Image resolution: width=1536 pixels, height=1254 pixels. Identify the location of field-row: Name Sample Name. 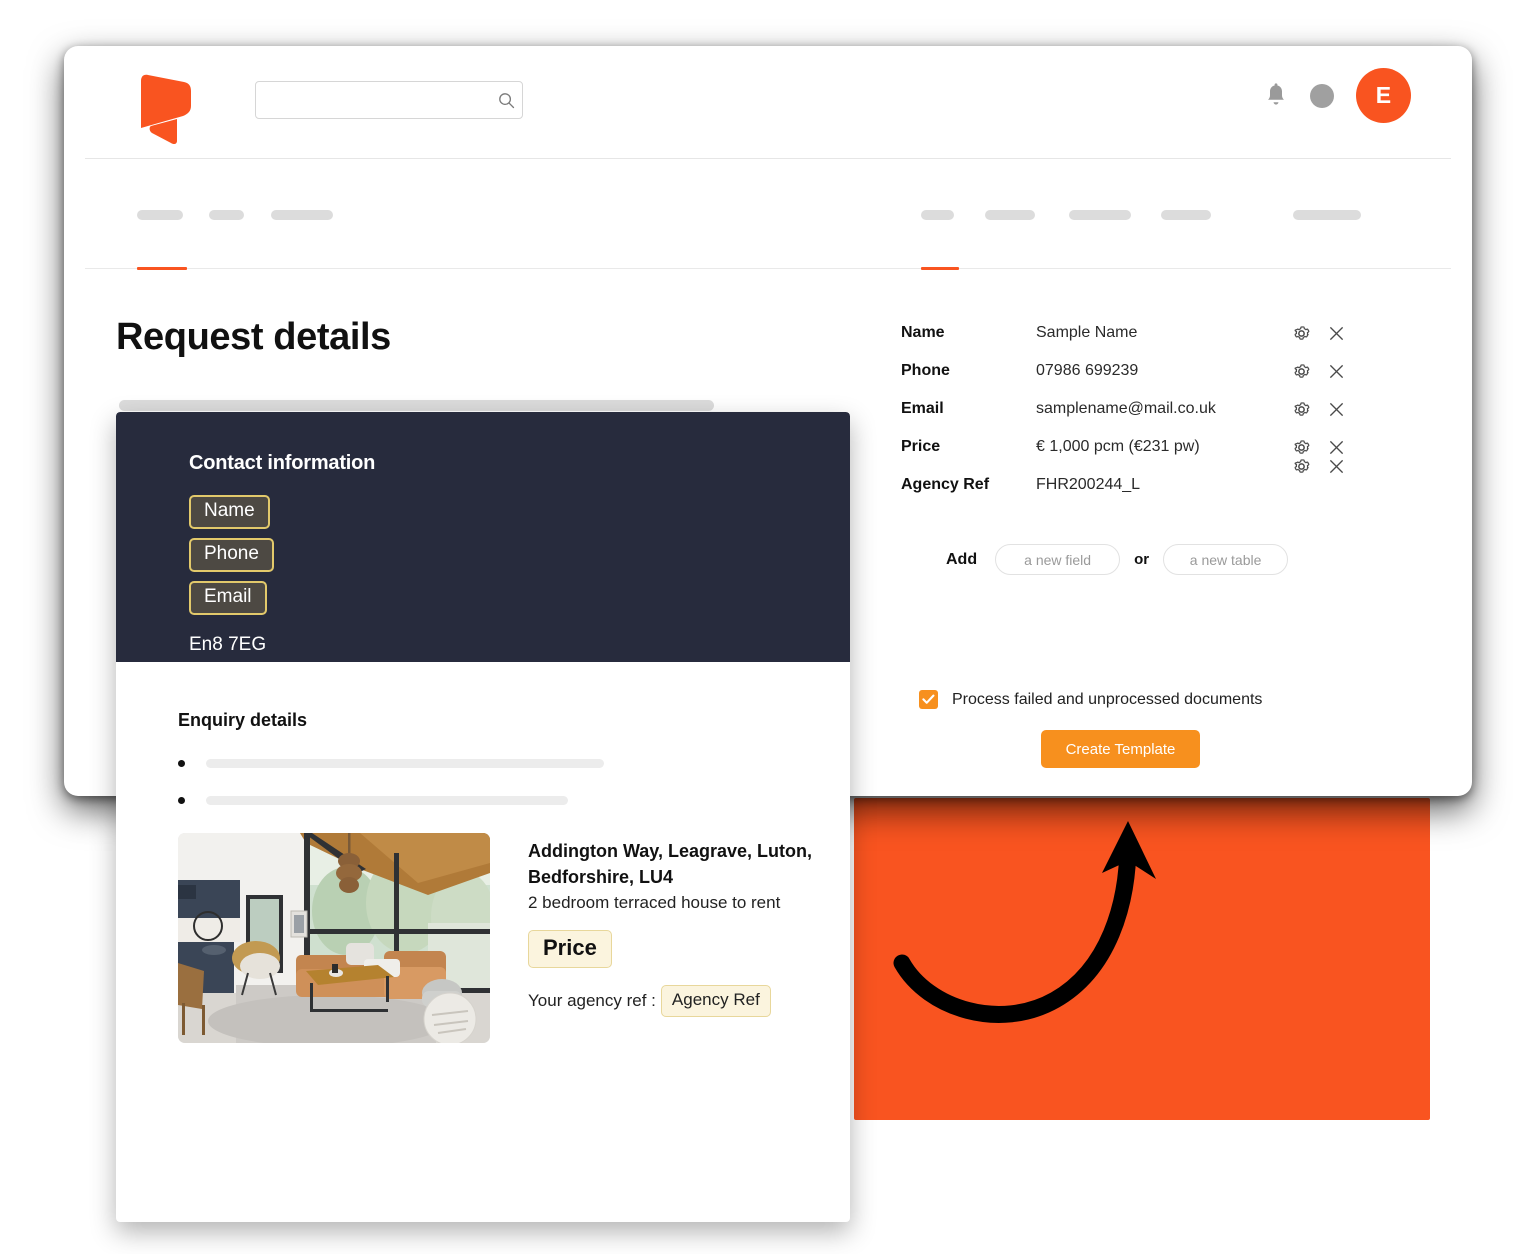
(1131, 333).